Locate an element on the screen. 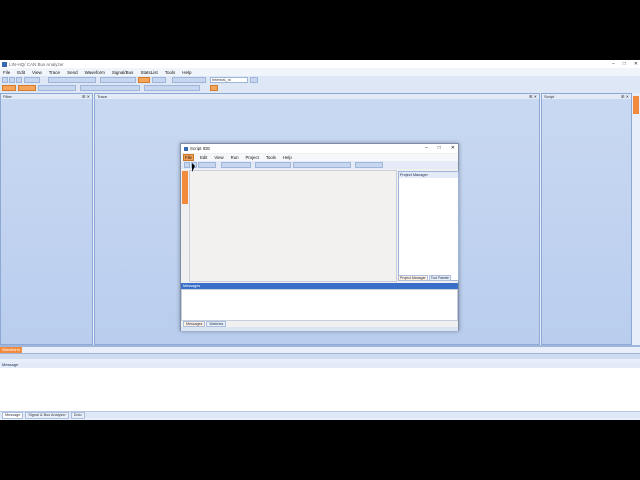  ide-minimize-button: – is located at coordinates (426, 148).